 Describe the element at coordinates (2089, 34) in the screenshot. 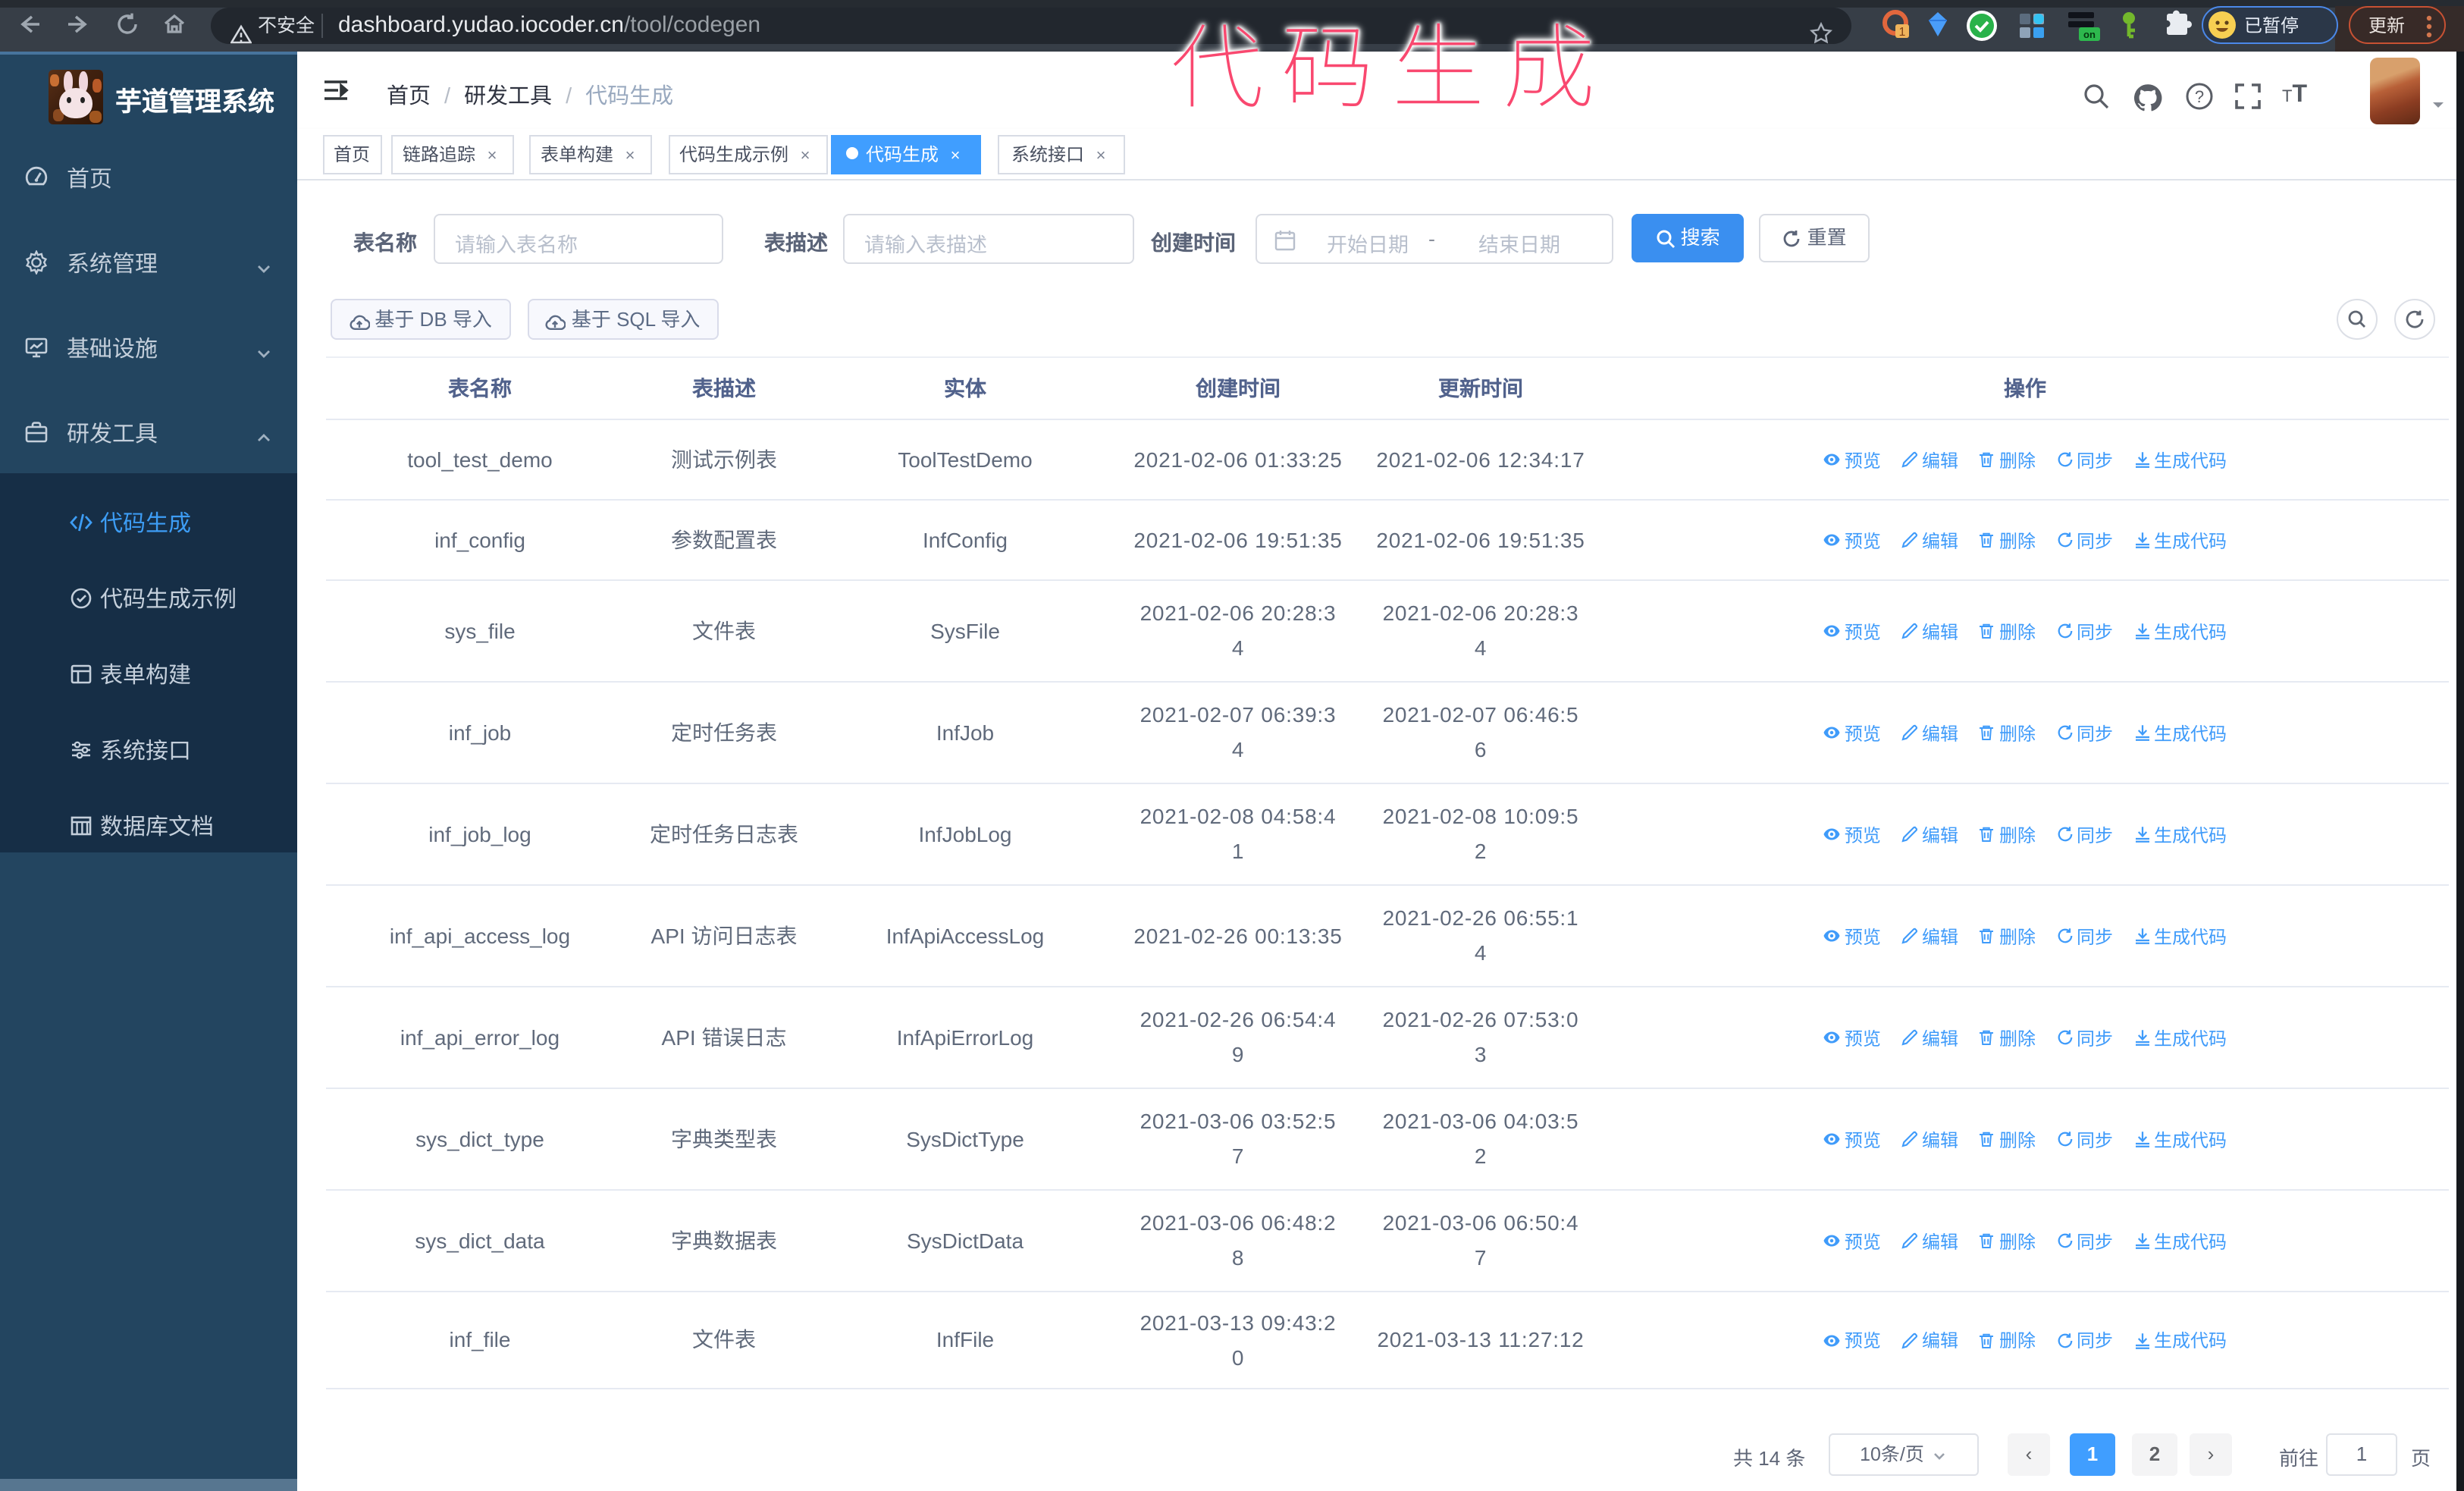

I see `svg-text: on` at that location.